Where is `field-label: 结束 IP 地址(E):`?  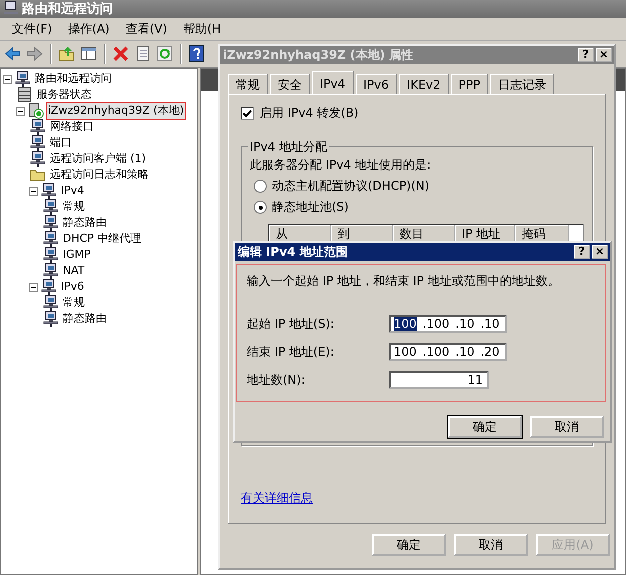
field-label: 结束 IP 地址(E): is located at coordinates (291, 352).